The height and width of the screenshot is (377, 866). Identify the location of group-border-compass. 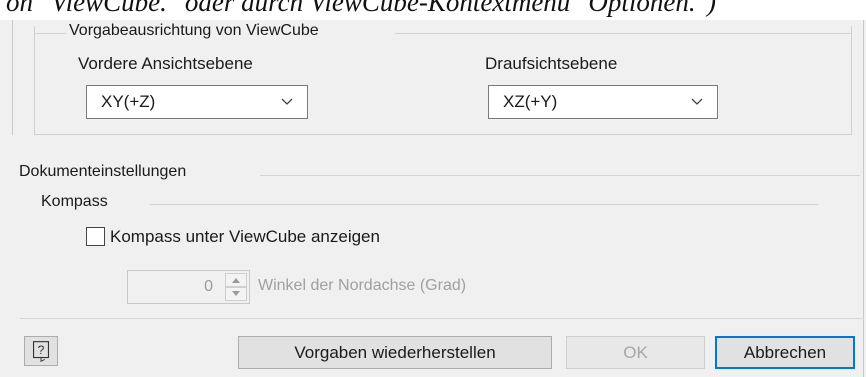
(484, 204).